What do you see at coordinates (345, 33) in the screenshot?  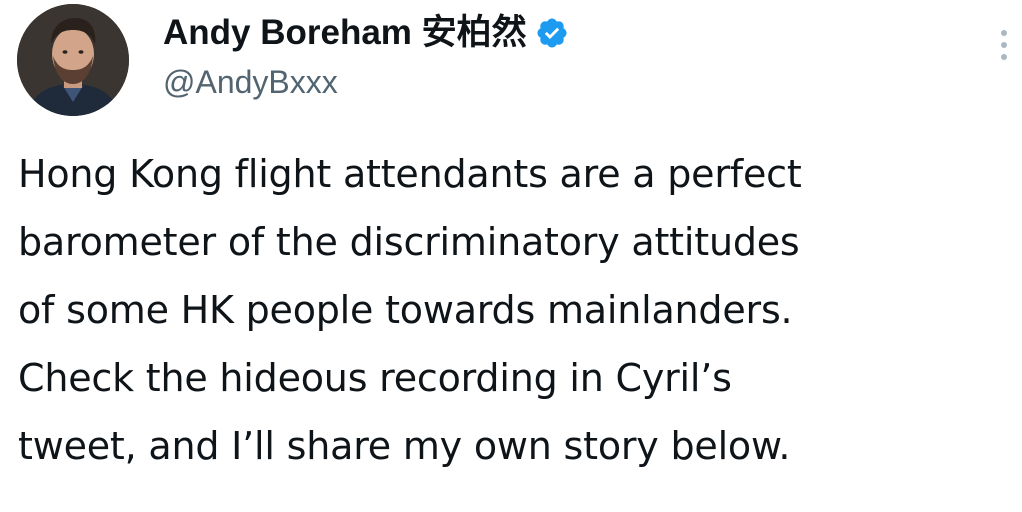 I see `author-display-name: Andy Boreham 安柏然` at bounding box center [345, 33].